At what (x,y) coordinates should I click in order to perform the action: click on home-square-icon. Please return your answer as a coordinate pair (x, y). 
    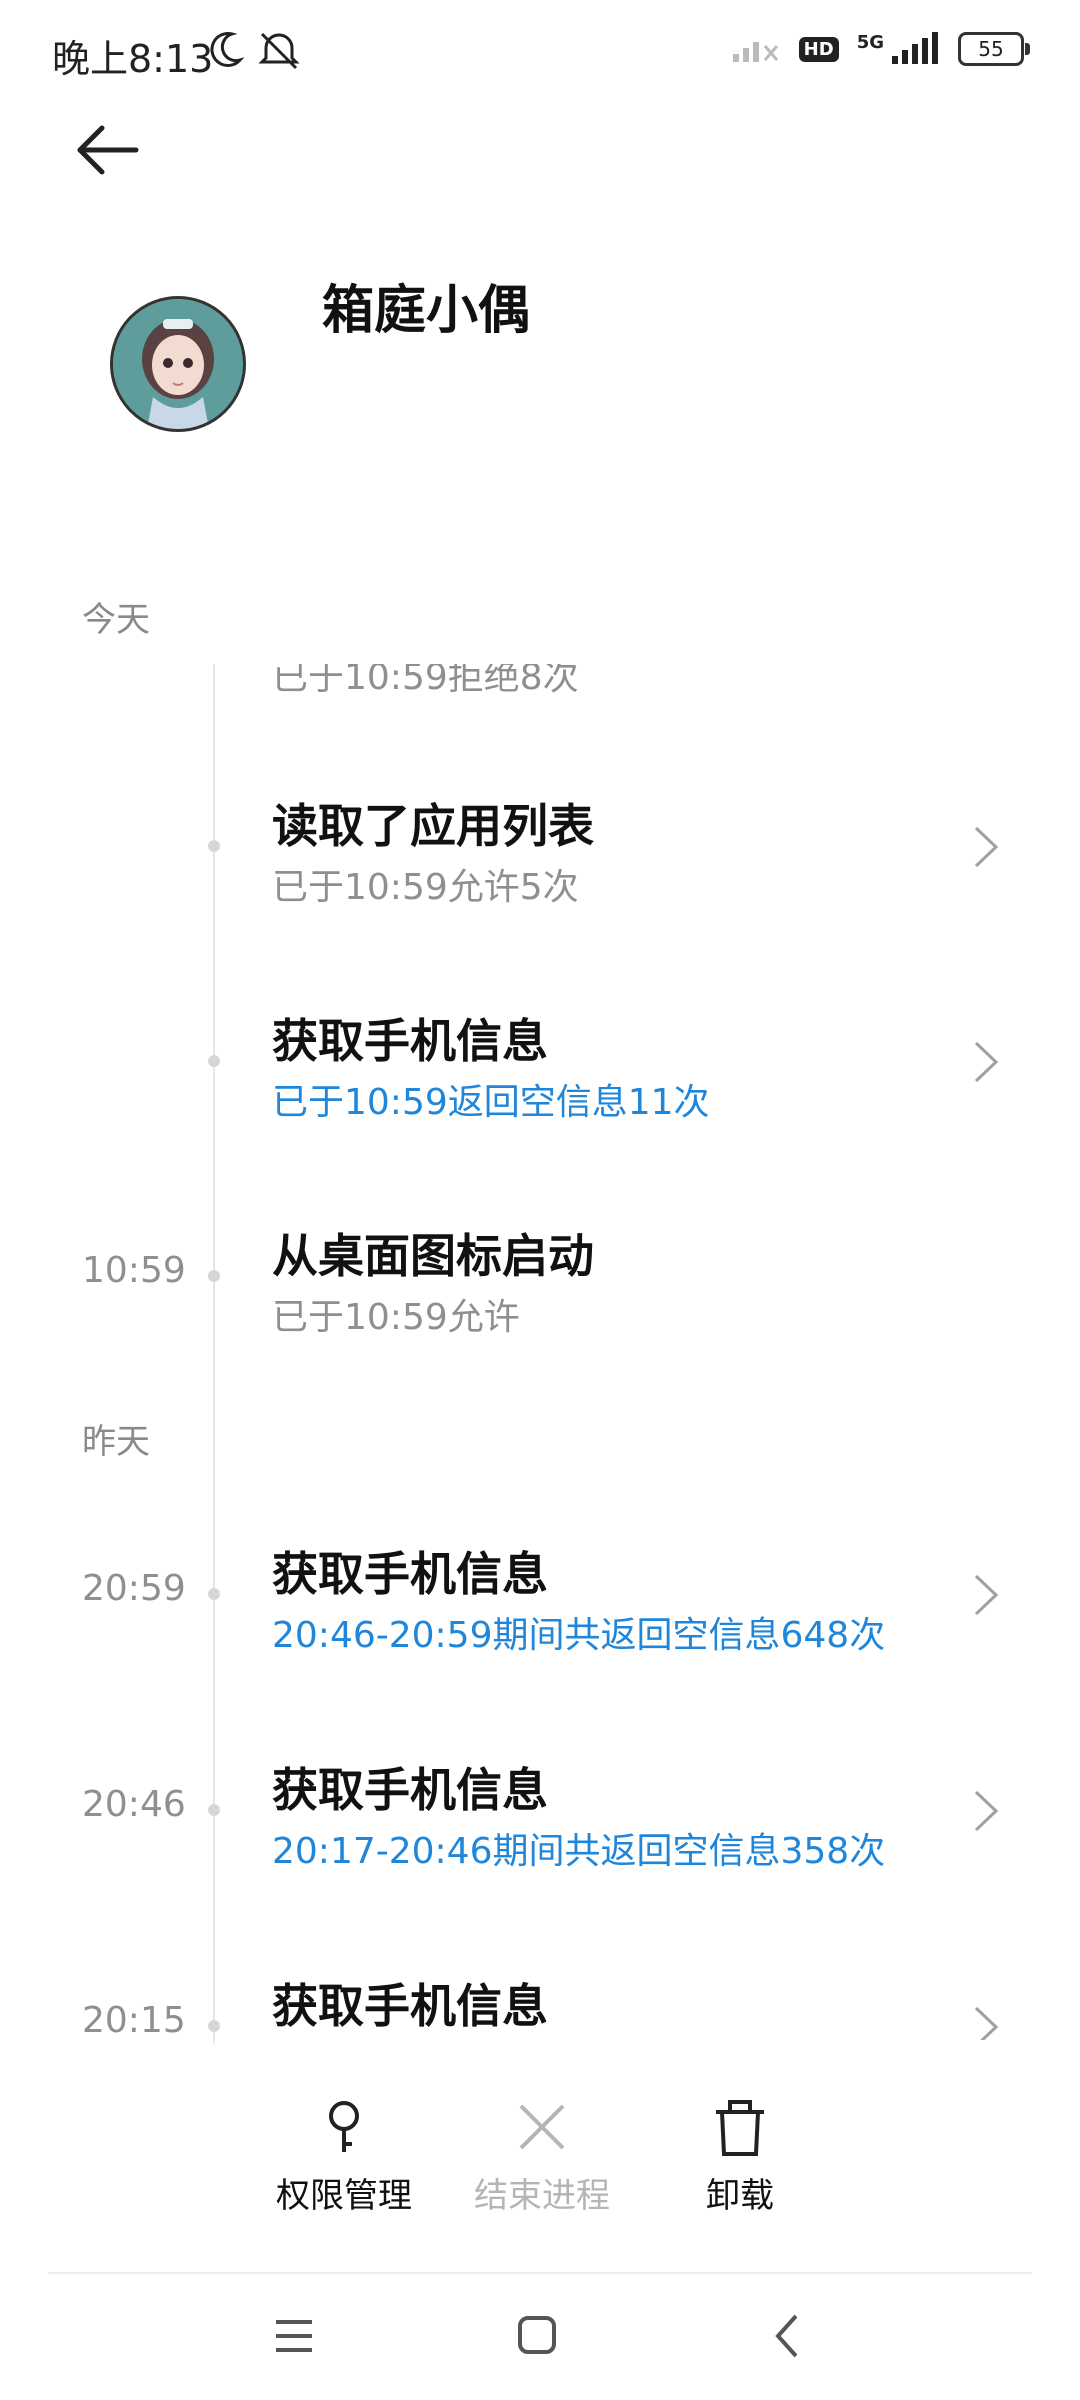
    Looking at the image, I should click on (537, 2335).